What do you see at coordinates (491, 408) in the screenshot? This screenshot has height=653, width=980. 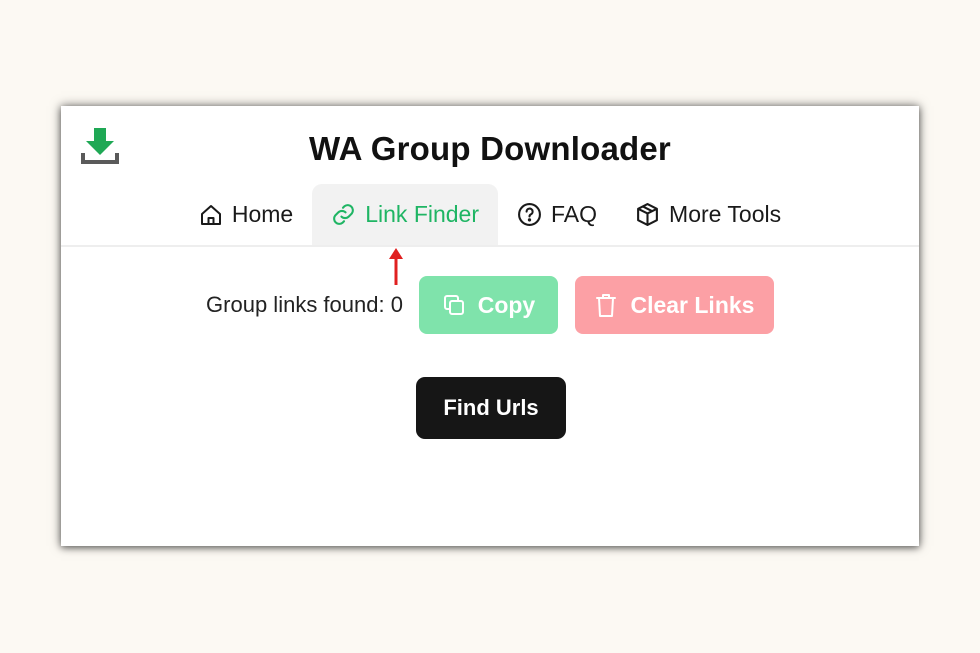 I see `find-urls-button: Find Urls` at bounding box center [491, 408].